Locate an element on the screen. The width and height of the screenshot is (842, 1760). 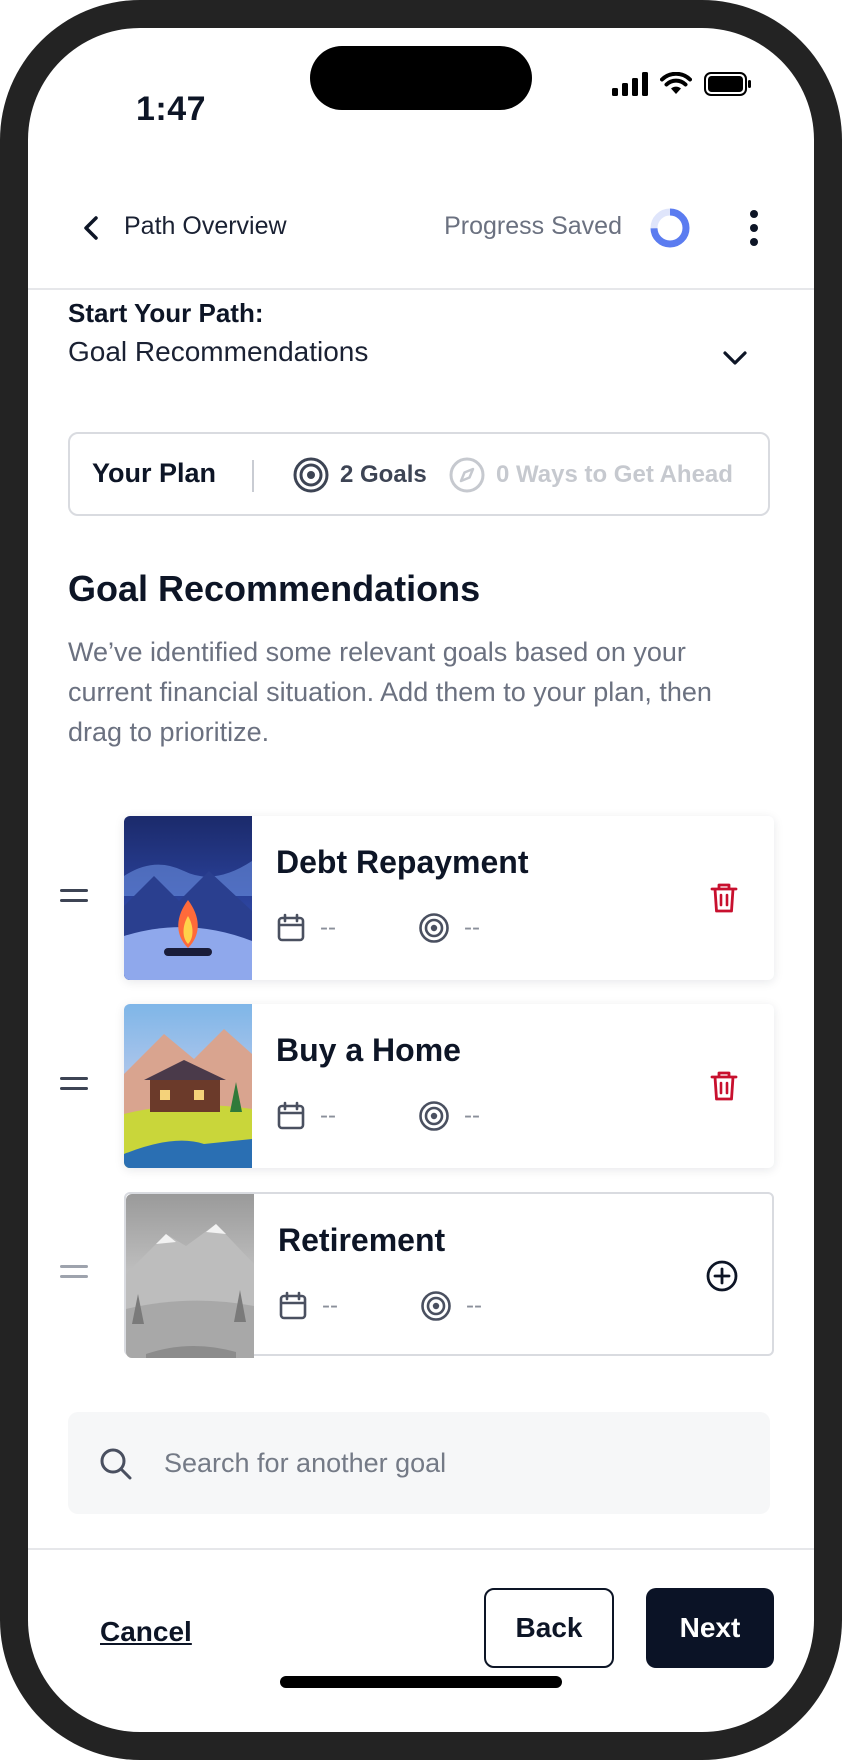
plus-circle-icon is located at coordinates (722, 1276).